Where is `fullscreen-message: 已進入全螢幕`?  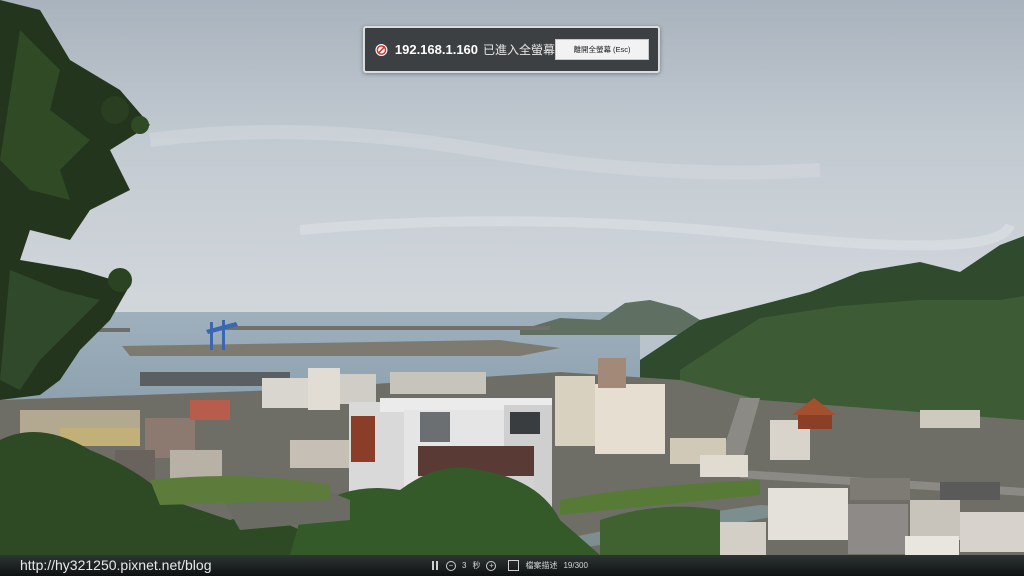
fullscreen-message: 已進入全螢幕 is located at coordinates (519, 50).